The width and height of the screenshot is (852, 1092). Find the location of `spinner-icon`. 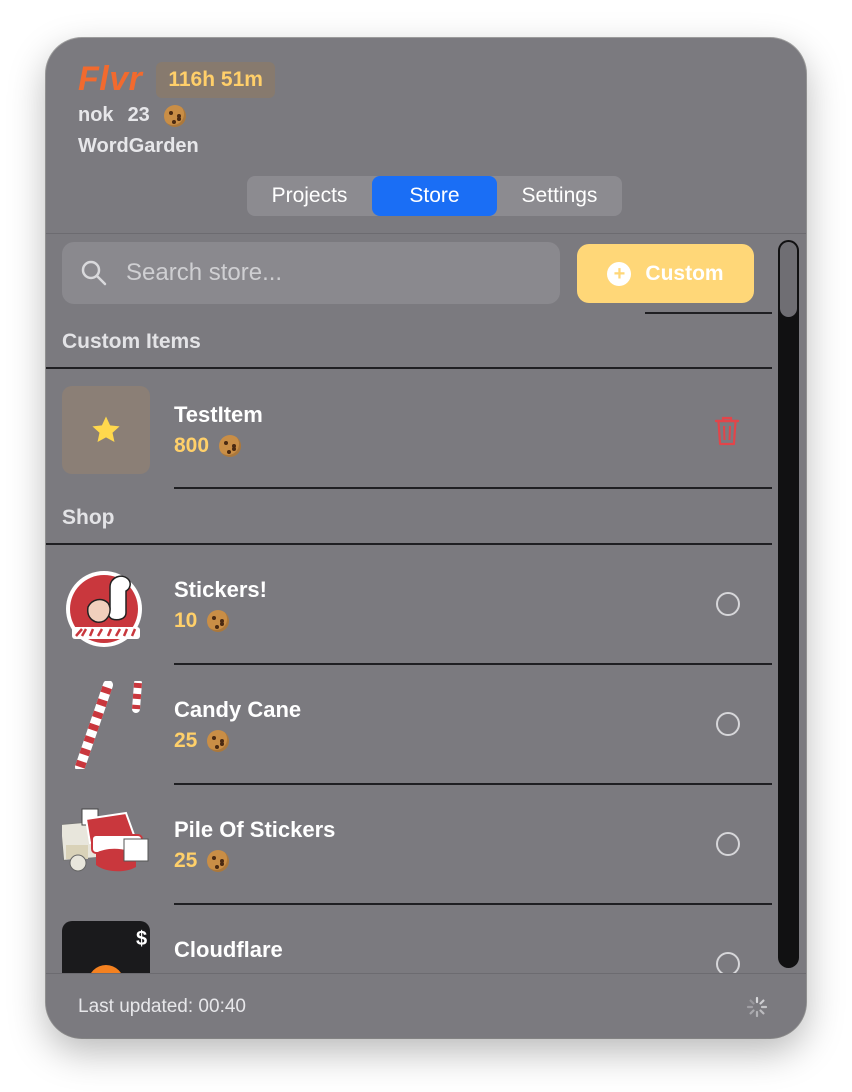

spinner-icon is located at coordinates (757, 1007).